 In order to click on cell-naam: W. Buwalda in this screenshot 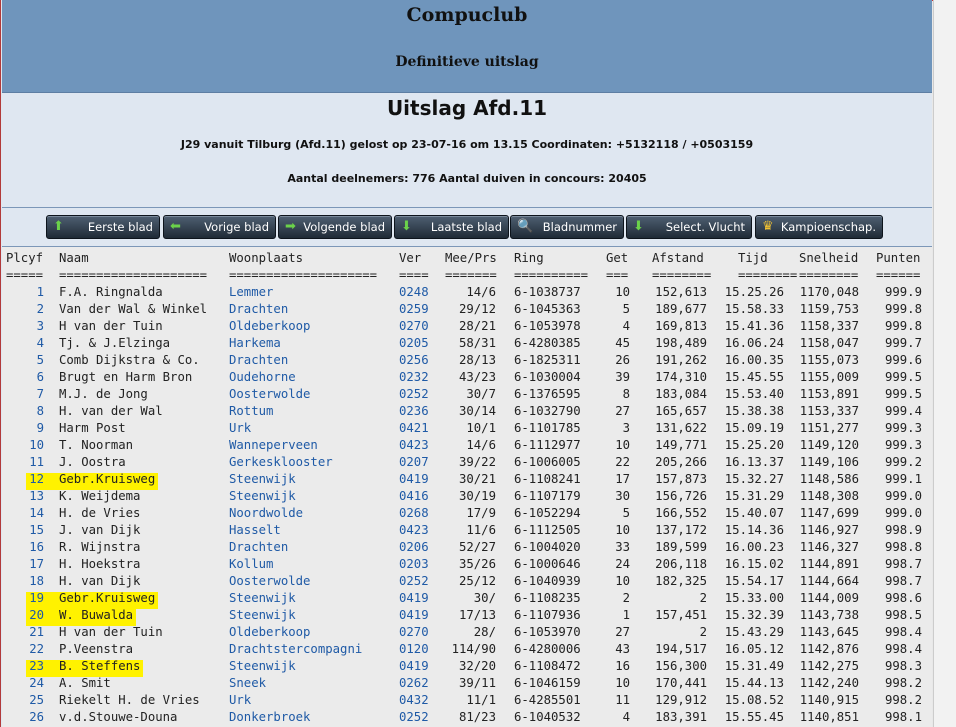, I will do `click(96, 615)`.